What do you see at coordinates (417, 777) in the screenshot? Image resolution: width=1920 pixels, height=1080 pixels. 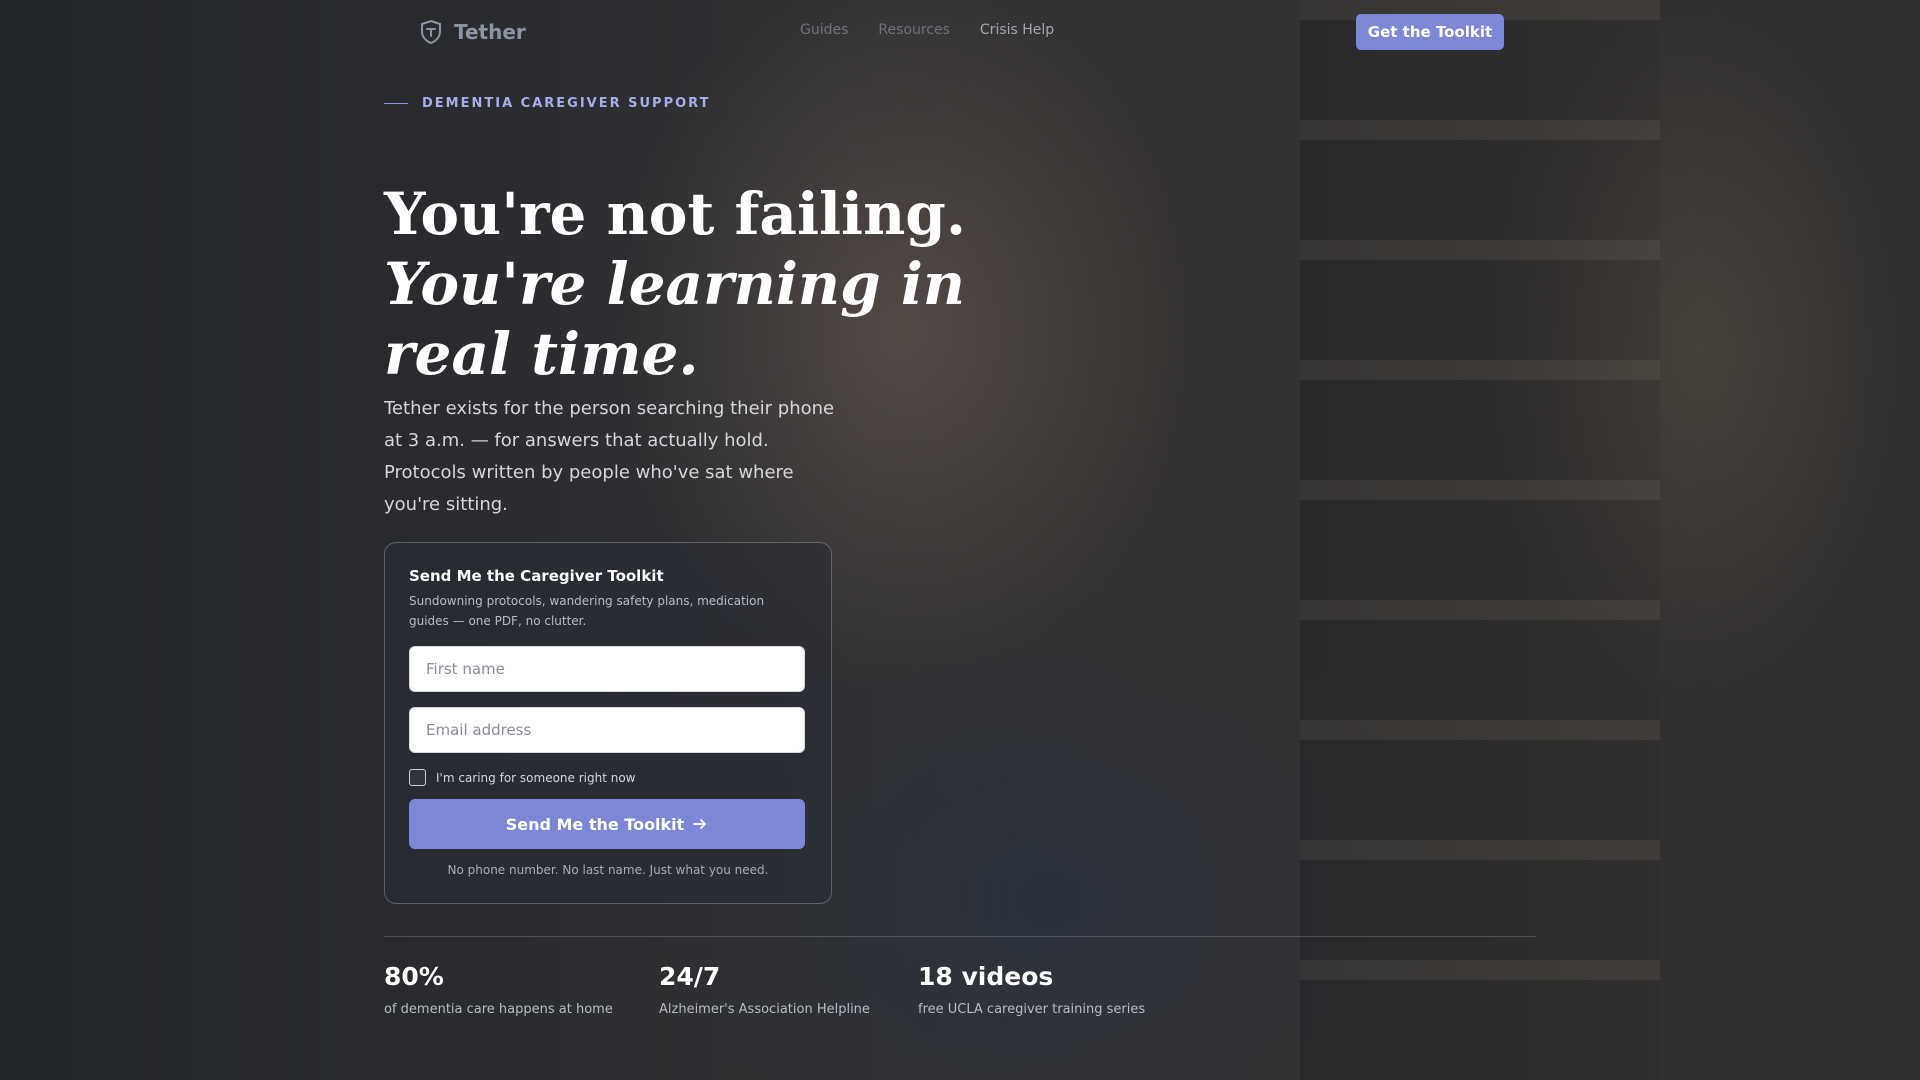 I see `caring-now-checkbox` at bounding box center [417, 777].